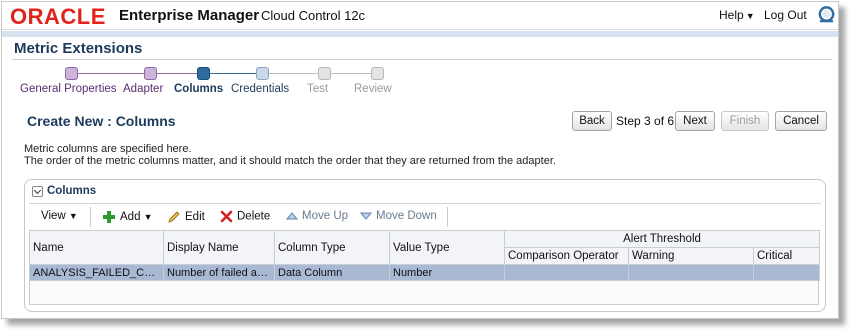 This screenshot has height=330, width=850. Describe the element at coordinates (786, 272) in the screenshot. I see `cell-critical` at that location.